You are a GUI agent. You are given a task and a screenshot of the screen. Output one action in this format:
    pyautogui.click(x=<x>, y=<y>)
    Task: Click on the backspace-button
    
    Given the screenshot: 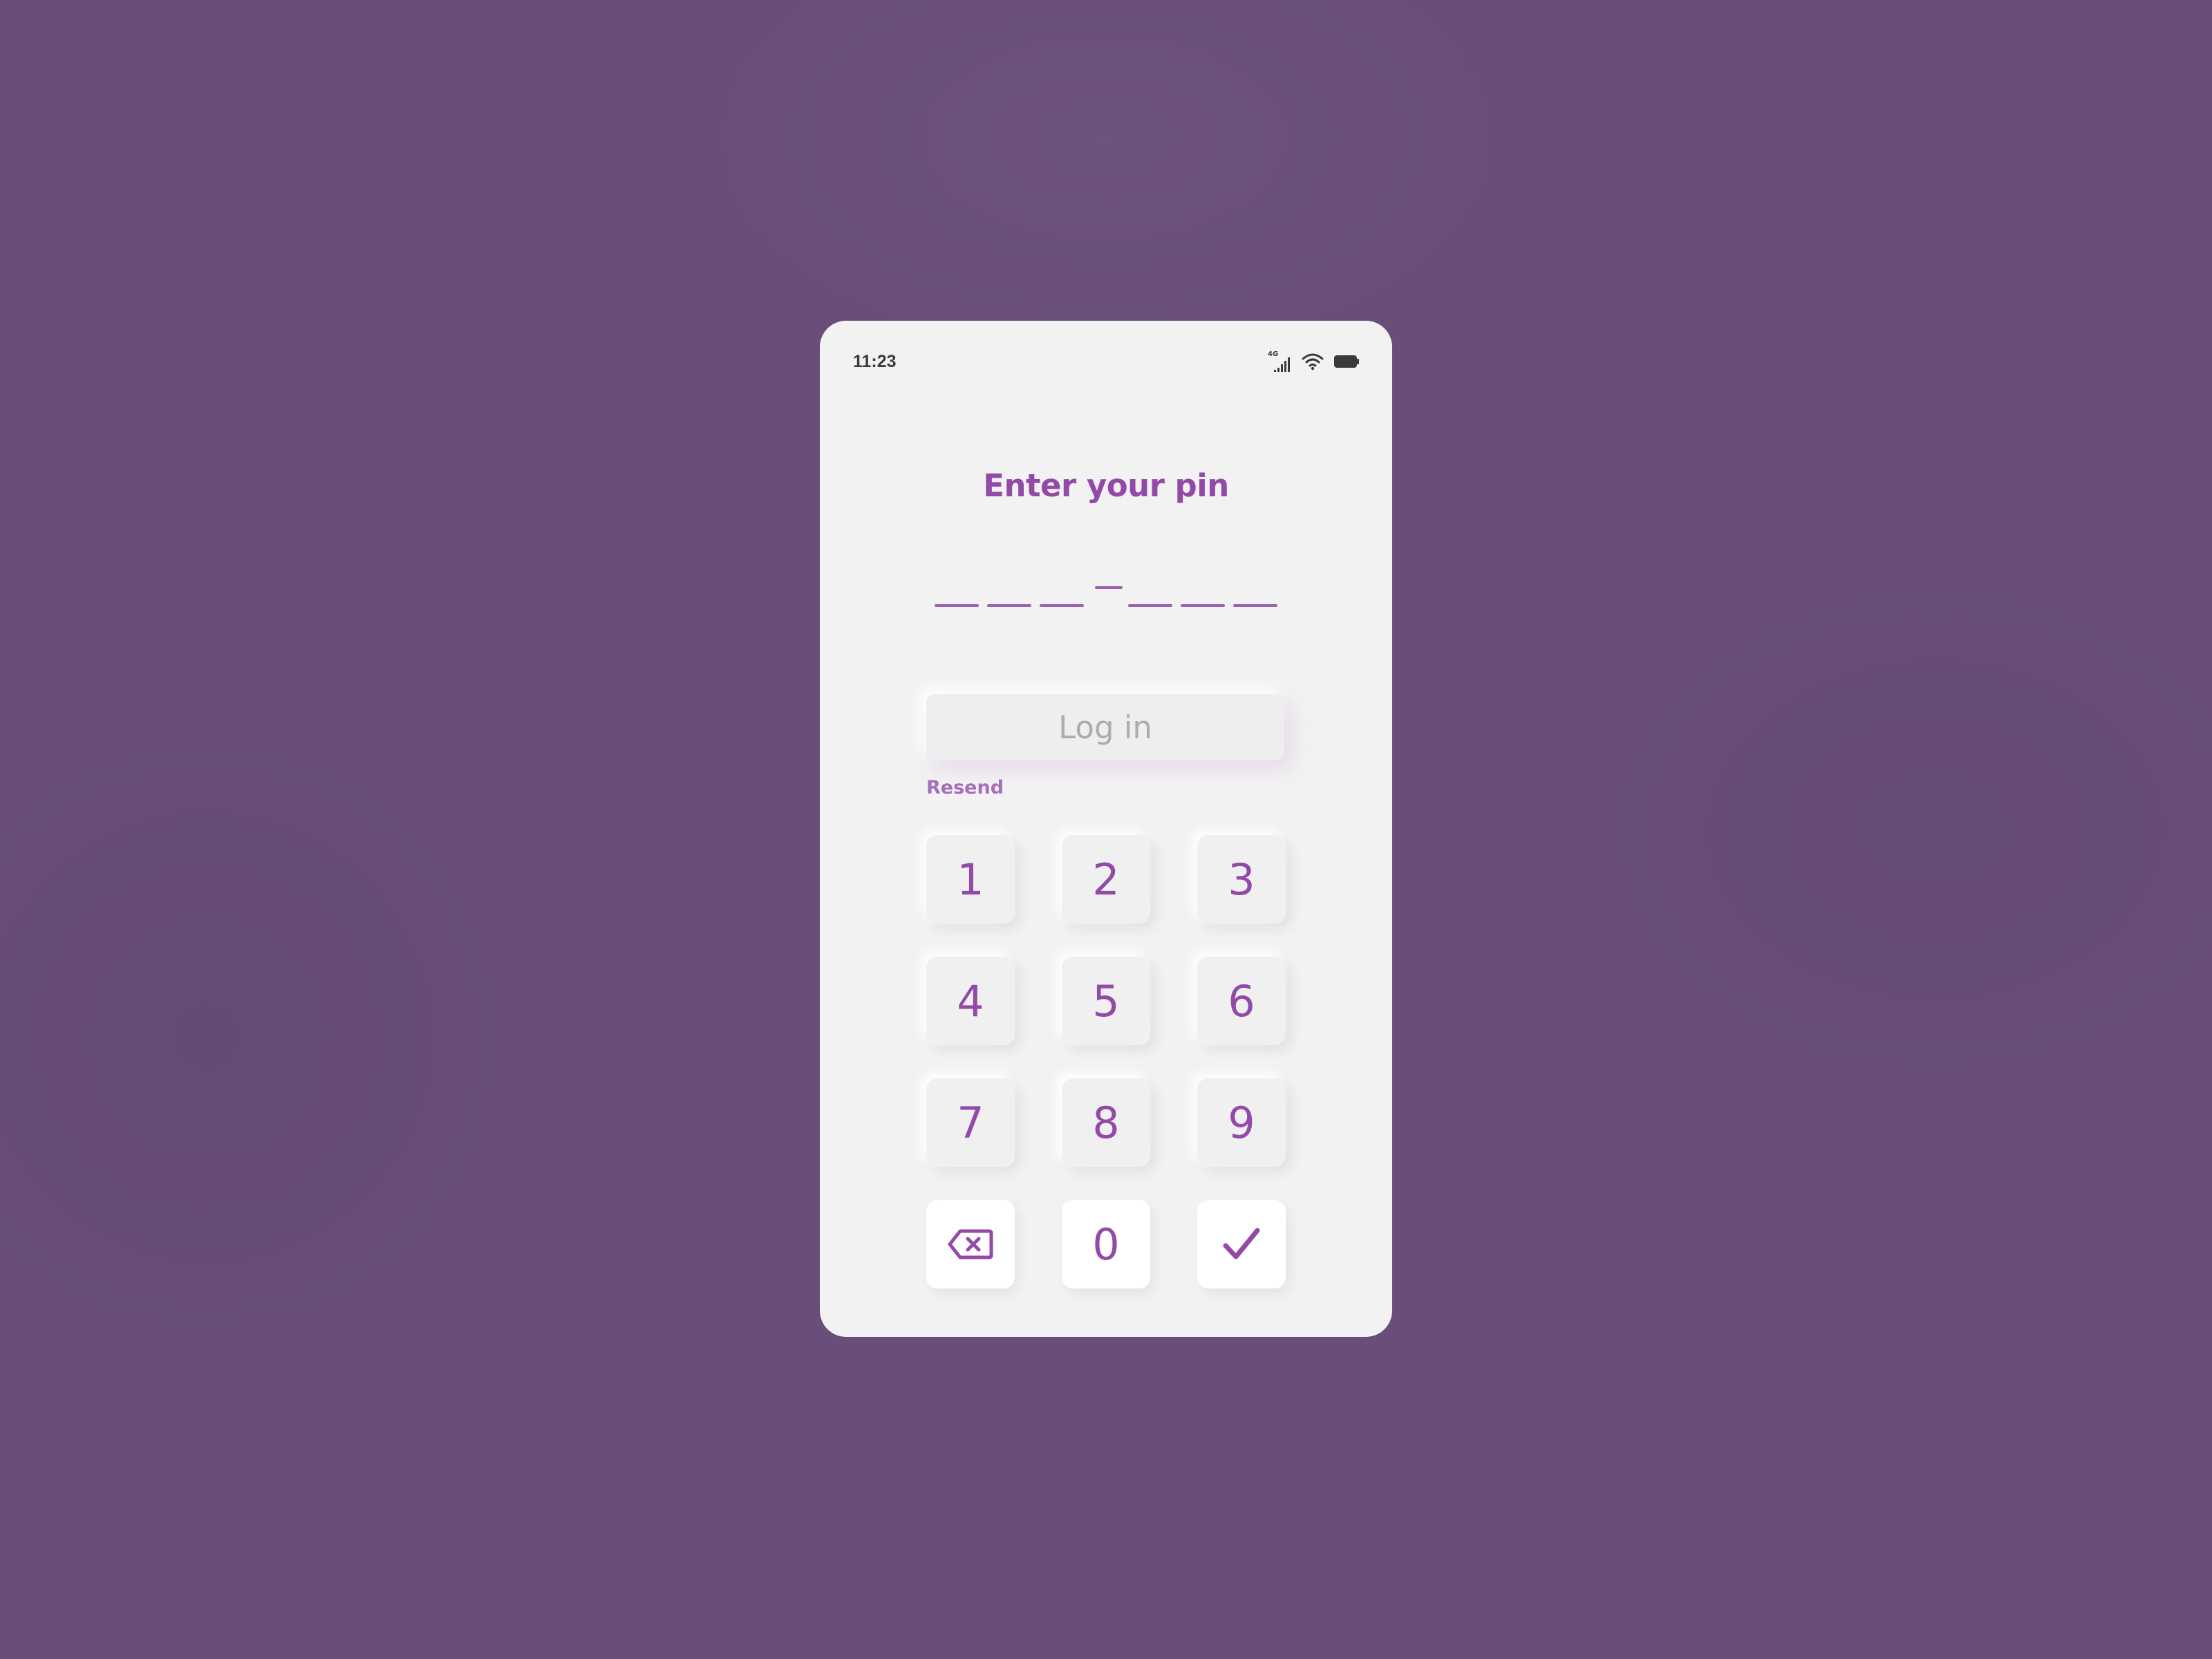 What is the action you would take?
    pyautogui.click(x=971, y=1244)
    